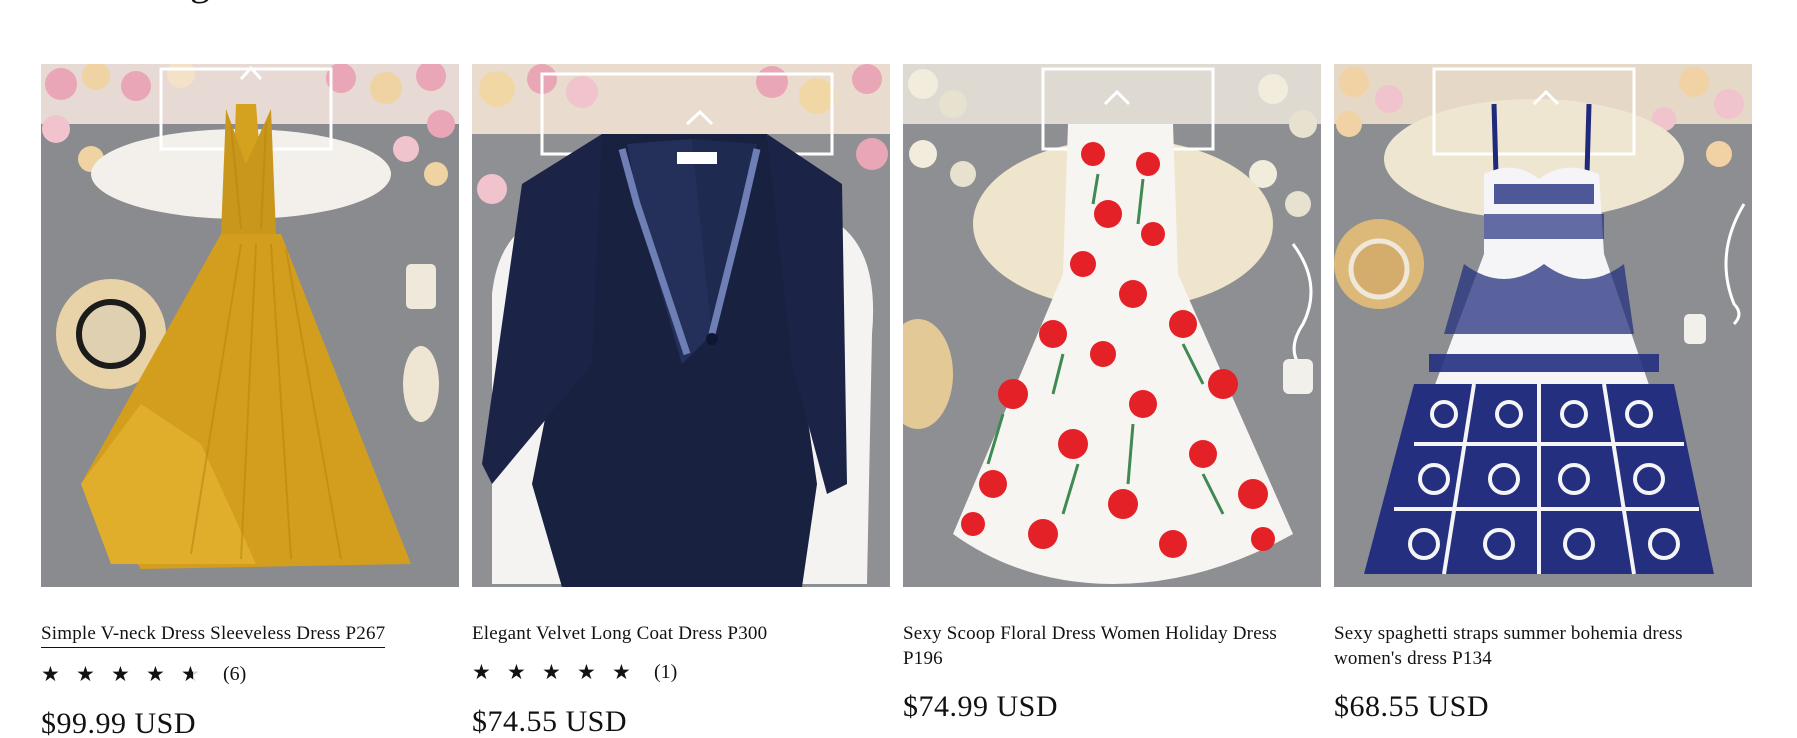 Image resolution: width=1797 pixels, height=738 pixels. What do you see at coordinates (666, 671) in the screenshot?
I see `review-count: (1)` at bounding box center [666, 671].